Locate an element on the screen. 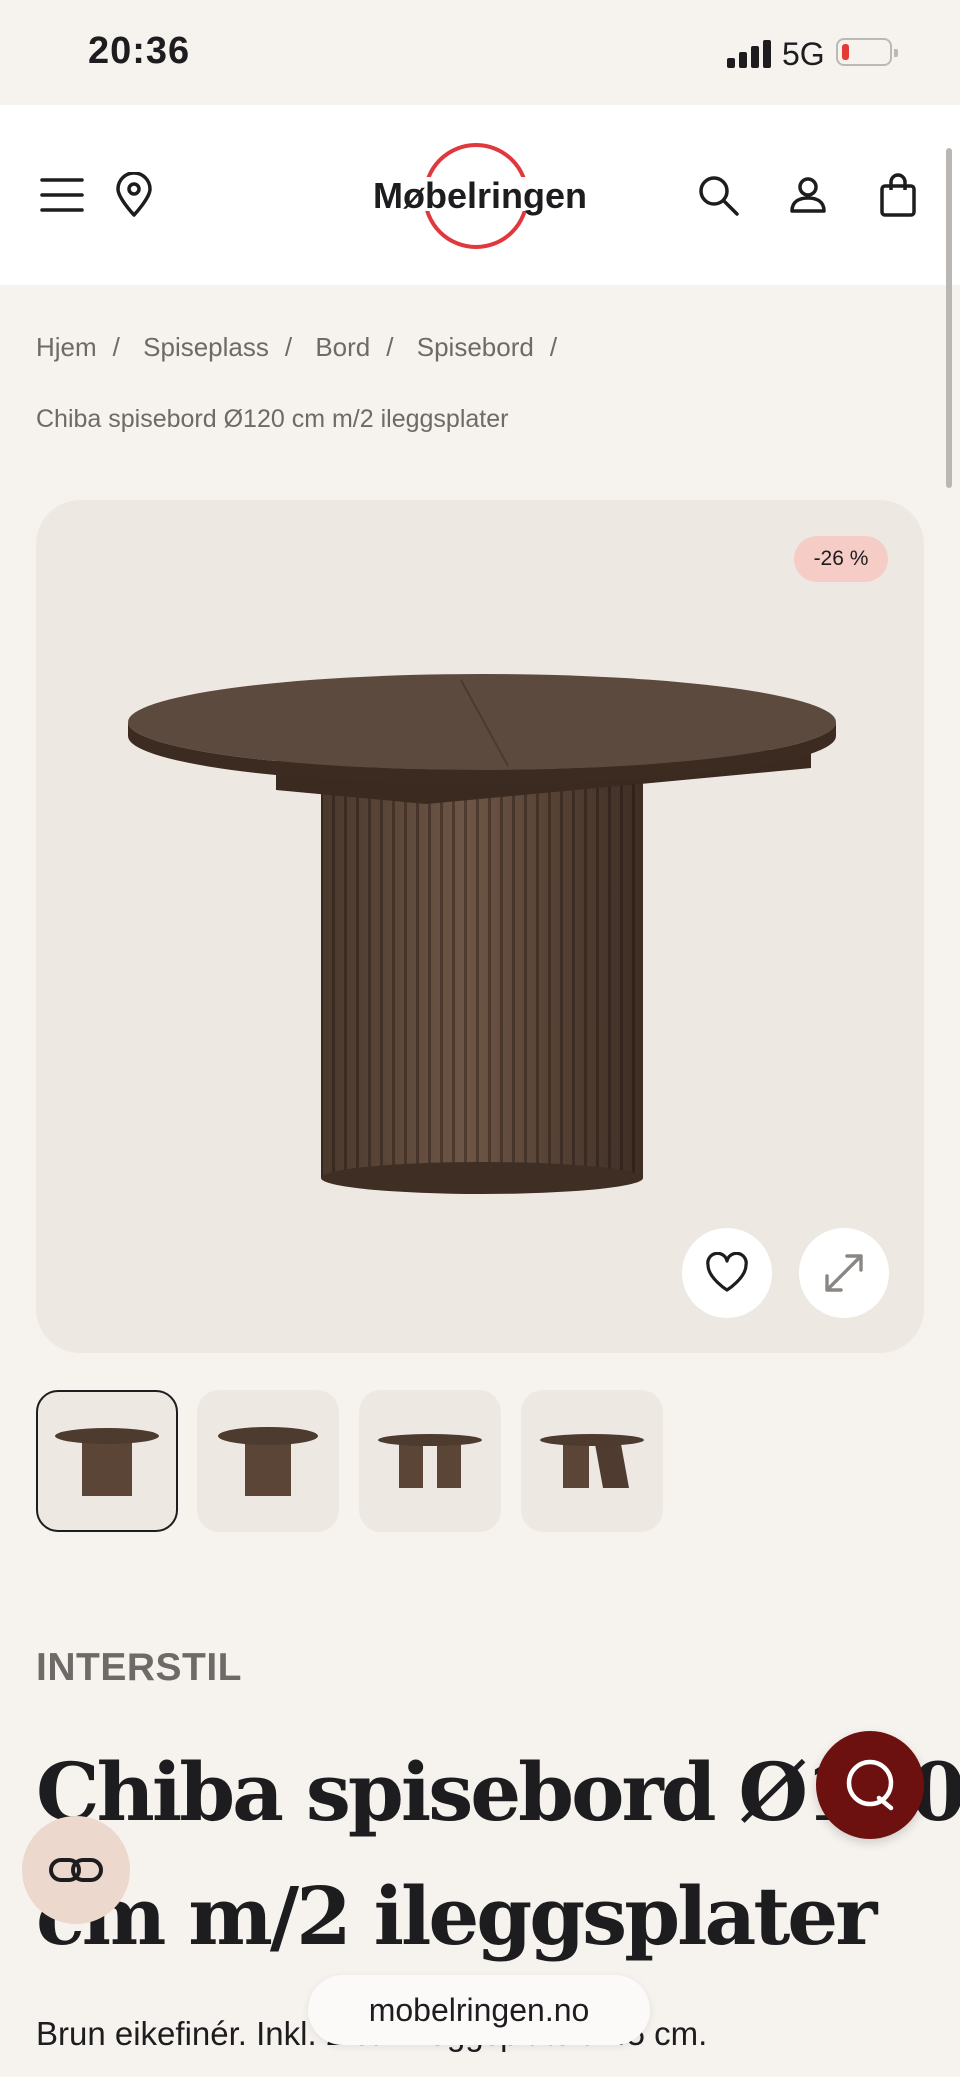 Image resolution: width=960 pixels, height=2077 pixels. breadcrumb-home: Hjem is located at coordinates (66, 347).